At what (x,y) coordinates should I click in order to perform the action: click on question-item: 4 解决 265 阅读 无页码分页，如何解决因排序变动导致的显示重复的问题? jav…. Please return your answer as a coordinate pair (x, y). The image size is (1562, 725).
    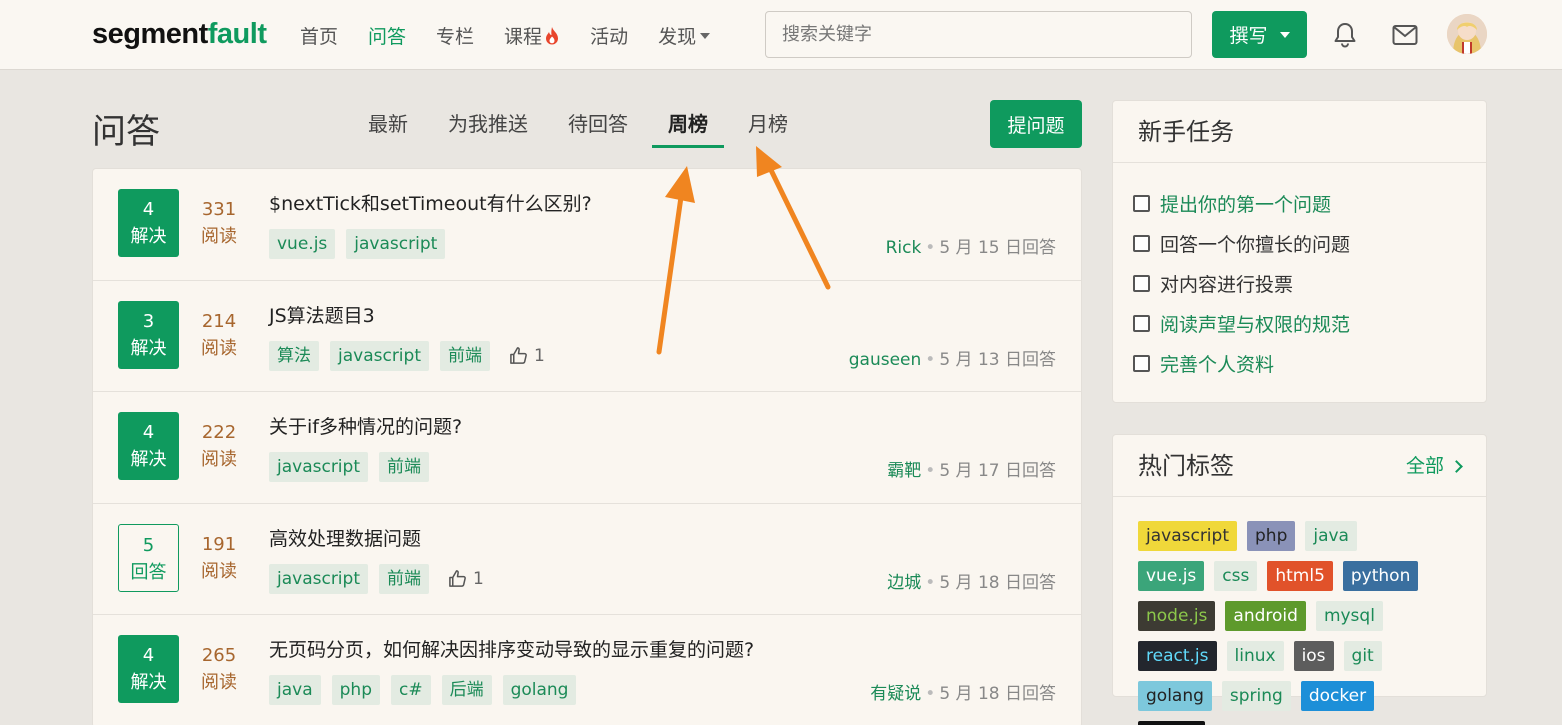
    Looking at the image, I should click on (587, 670).